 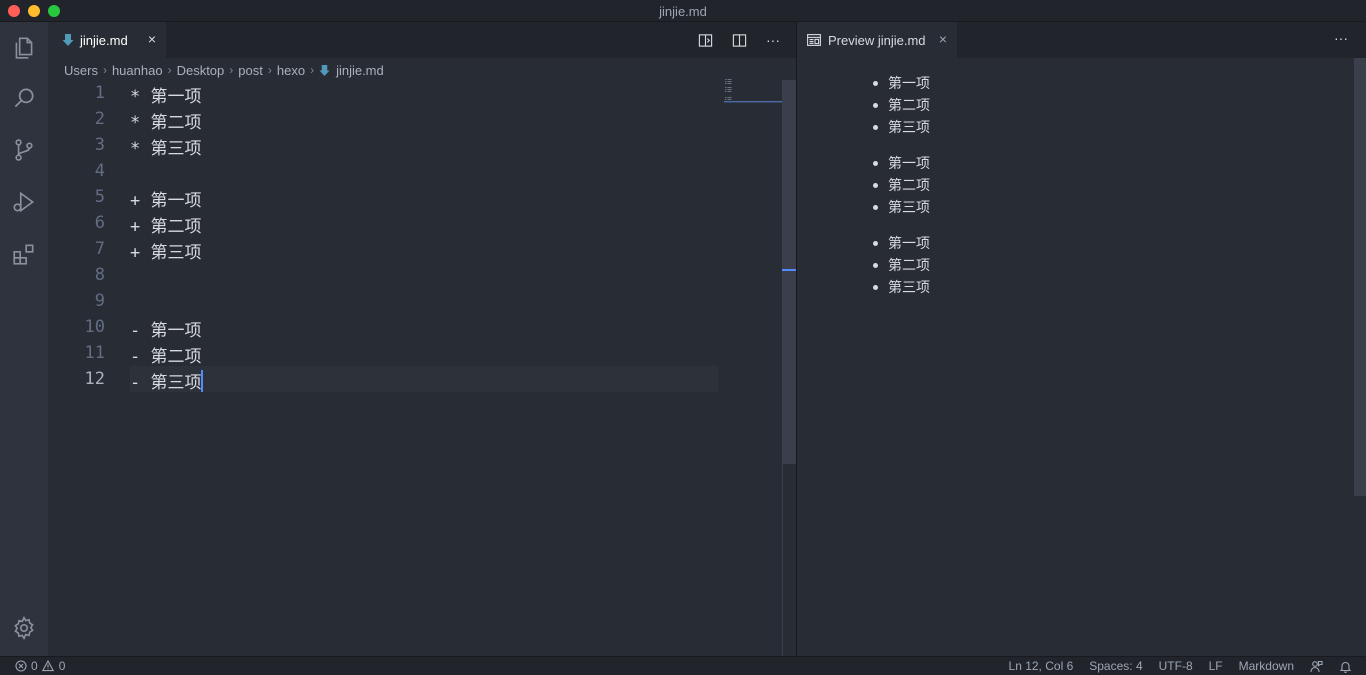 I want to click on line-number: 9, so click(x=99, y=301).